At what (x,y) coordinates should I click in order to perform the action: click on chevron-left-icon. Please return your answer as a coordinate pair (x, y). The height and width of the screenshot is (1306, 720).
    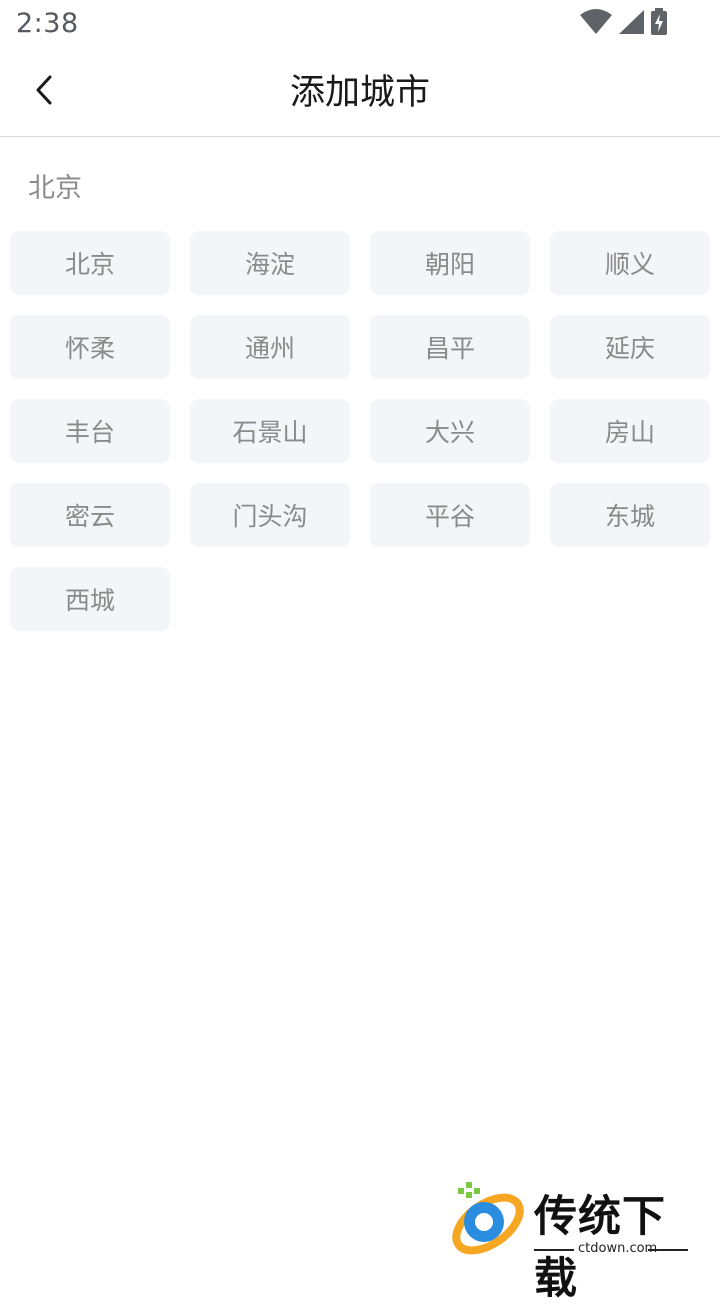
    Looking at the image, I should click on (44, 92).